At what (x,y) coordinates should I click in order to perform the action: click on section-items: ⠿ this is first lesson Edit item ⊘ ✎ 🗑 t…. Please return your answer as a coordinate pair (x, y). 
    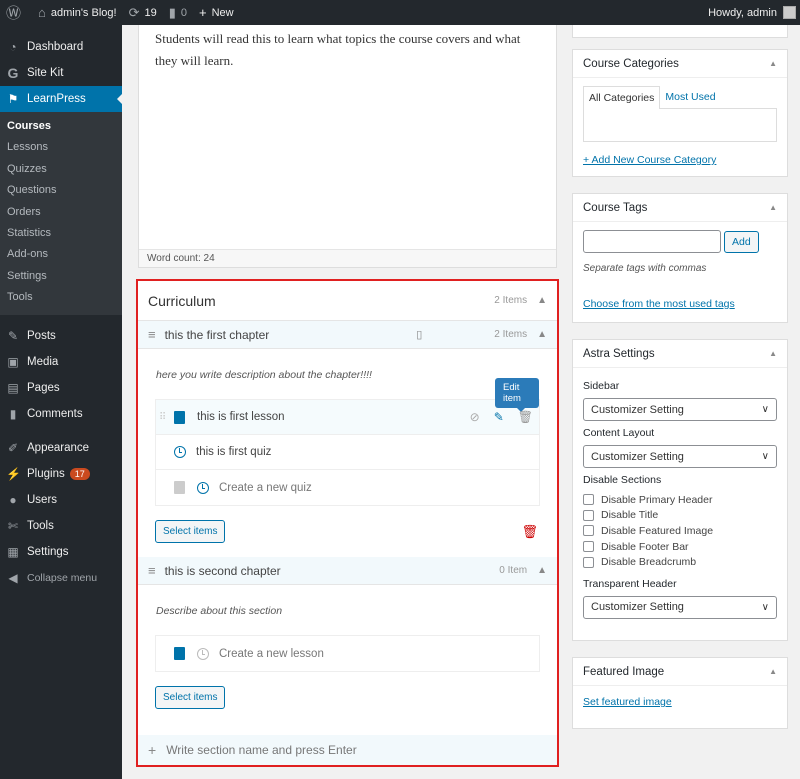
    Looking at the image, I should click on (347, 442).